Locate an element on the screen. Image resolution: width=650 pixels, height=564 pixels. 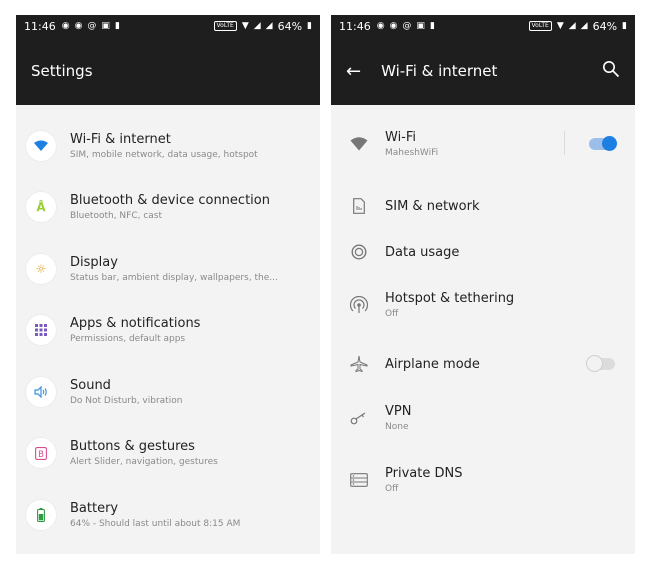
settings-item-sound: Sound Do Not Disturb, vibration is located at coordinates (168, 392).